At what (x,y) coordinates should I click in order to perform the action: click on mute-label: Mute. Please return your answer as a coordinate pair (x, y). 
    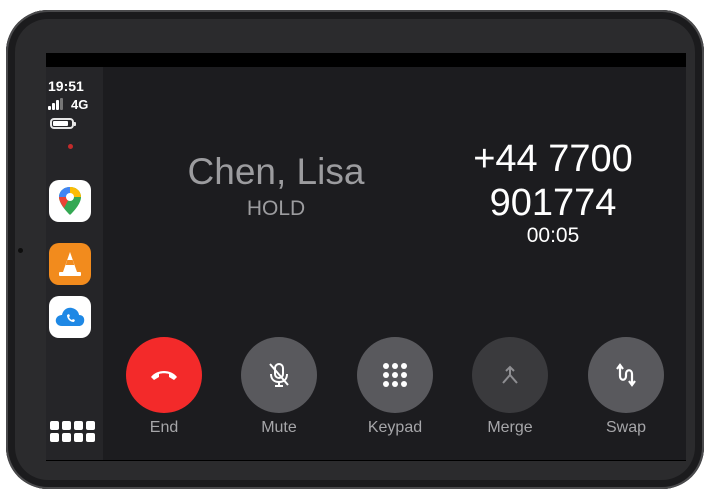
    Looking at the image, I should click on (279, 427).